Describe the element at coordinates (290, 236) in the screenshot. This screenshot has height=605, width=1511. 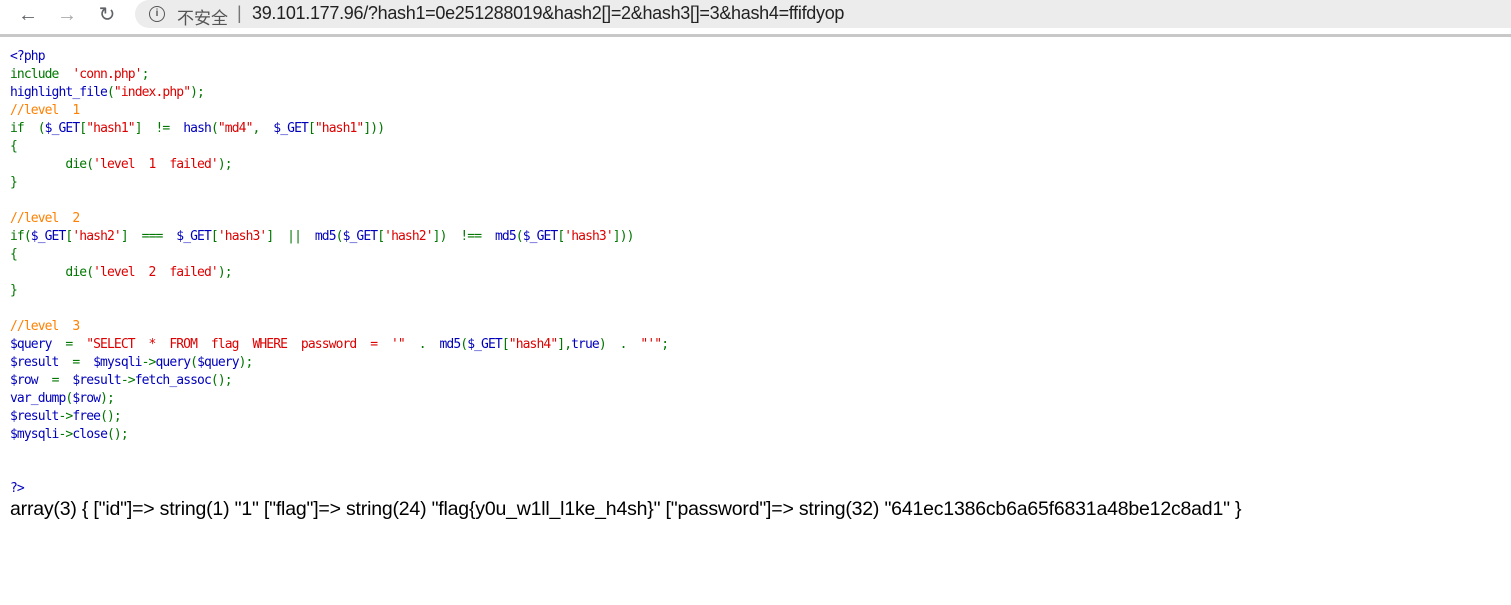
I see `code-token: ] ||` at that location.